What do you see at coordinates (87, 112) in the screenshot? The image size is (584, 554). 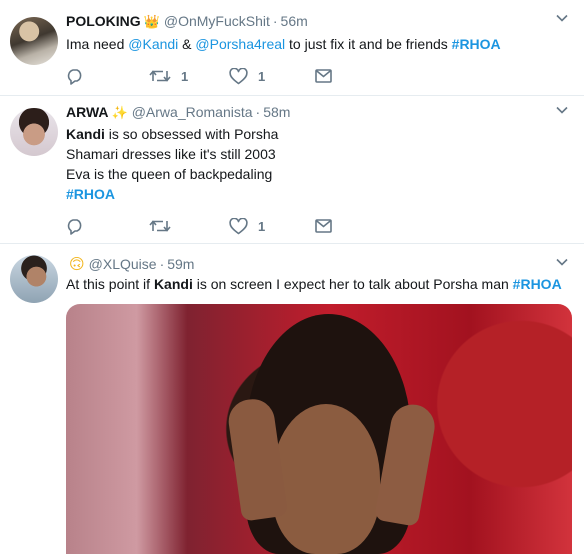 I see `display-name: ARWA` at bounding box center [87, 112].